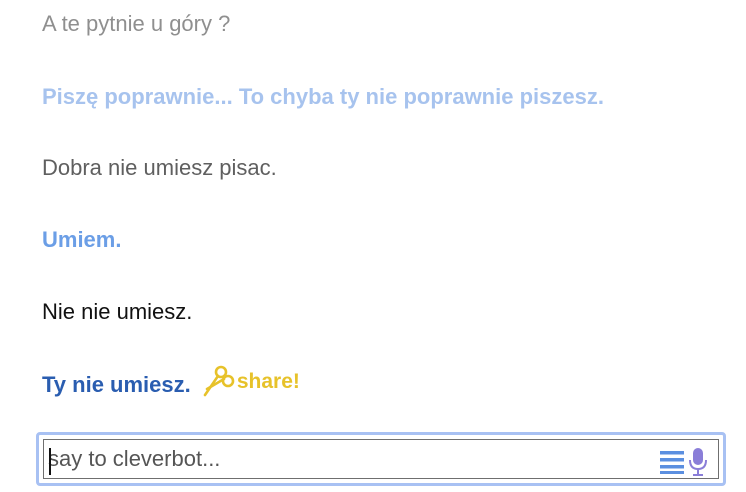 This screenshot has width=746, height=492. Describe the element at coordinates (82, 239) in the screenshot. I see `bot-message: Umiem.` at that location.